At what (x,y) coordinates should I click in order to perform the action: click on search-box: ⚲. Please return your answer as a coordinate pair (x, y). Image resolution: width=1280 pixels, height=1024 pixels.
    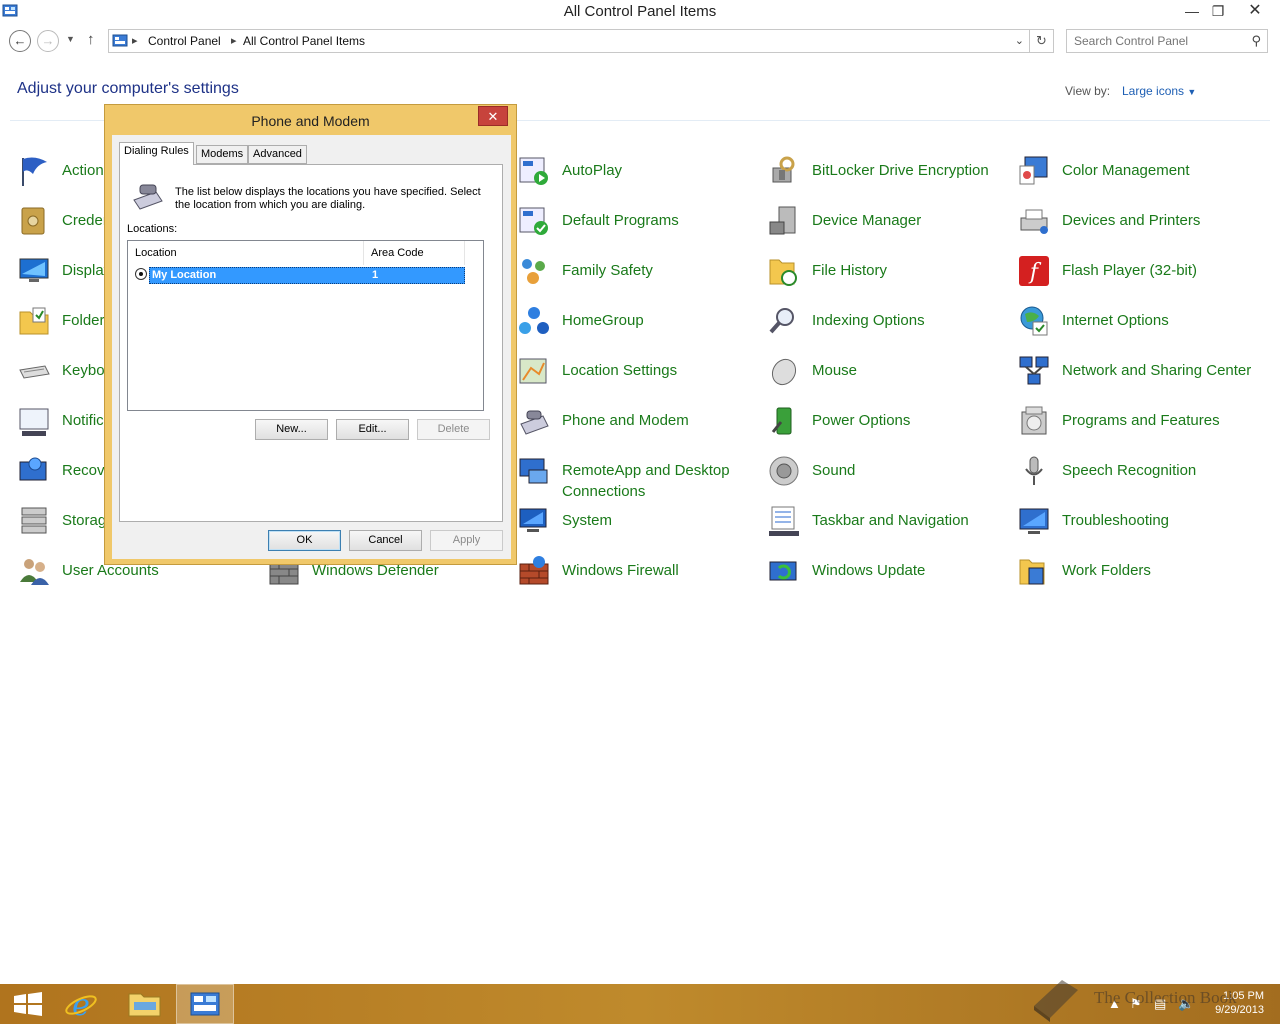
    Looking at the image, I should click on (1167, 41).